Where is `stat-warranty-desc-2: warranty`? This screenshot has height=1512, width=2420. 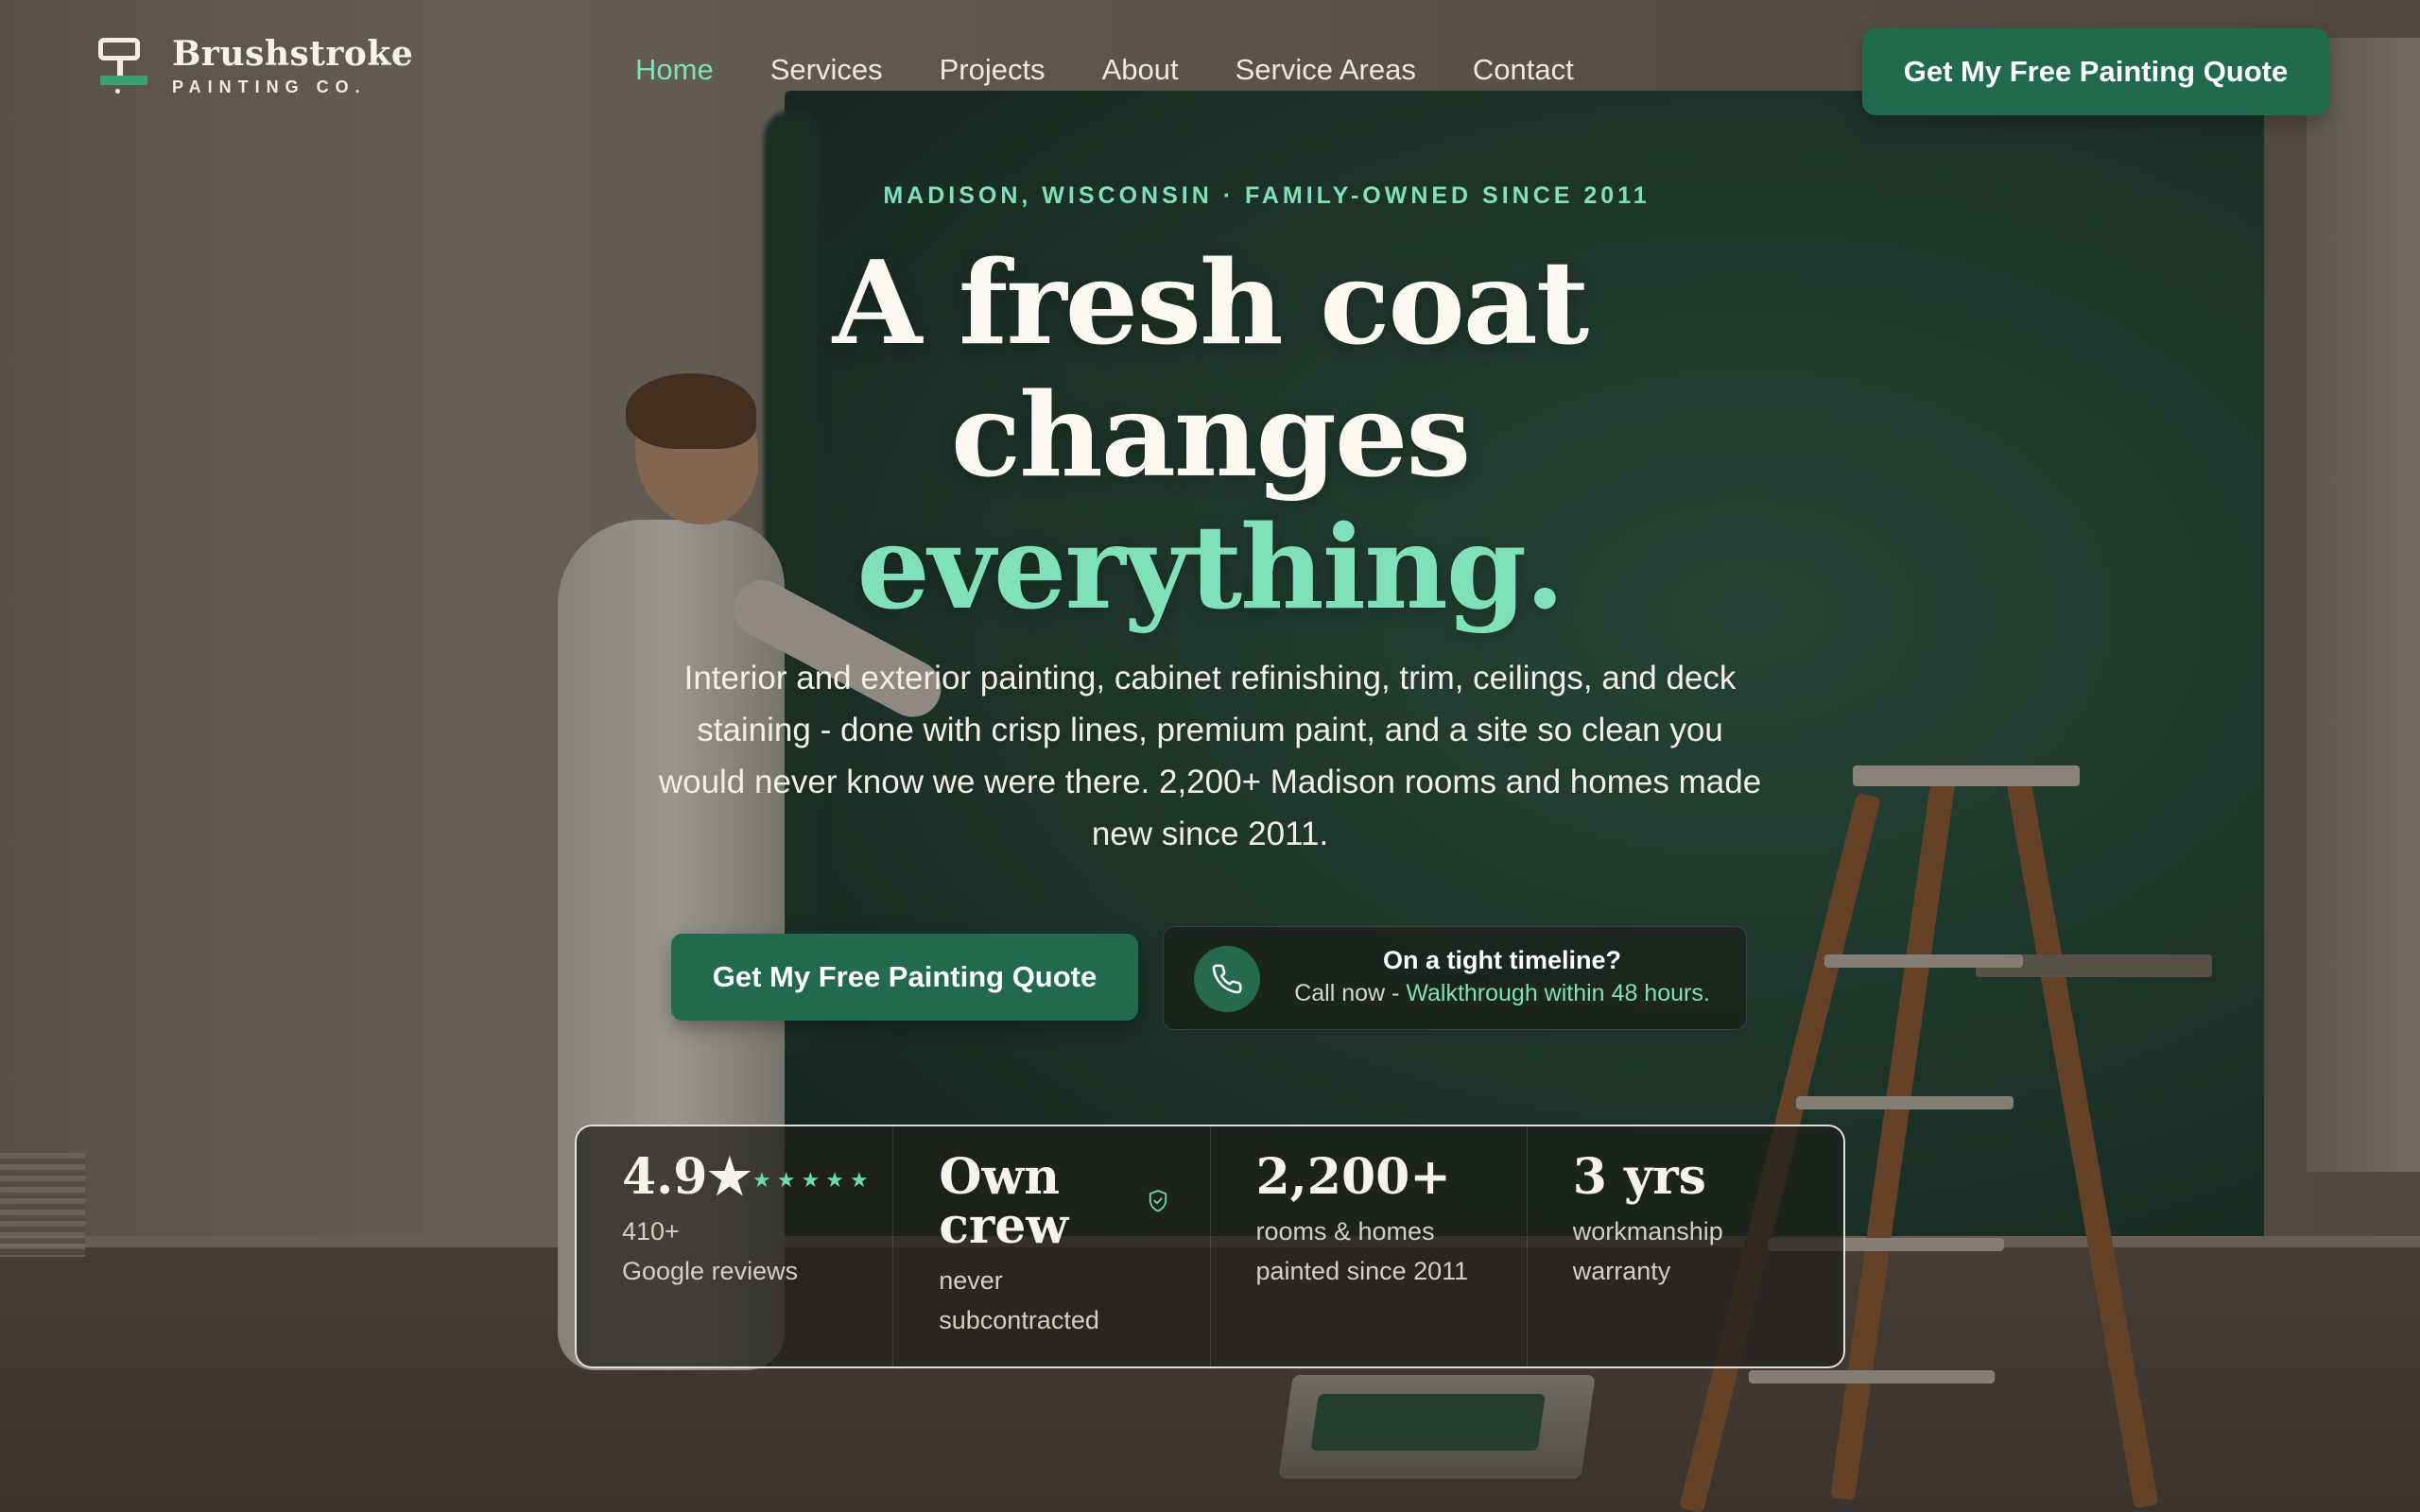 stat-warranty-desc-2: warranty is located at coordinates (1622, 1271).